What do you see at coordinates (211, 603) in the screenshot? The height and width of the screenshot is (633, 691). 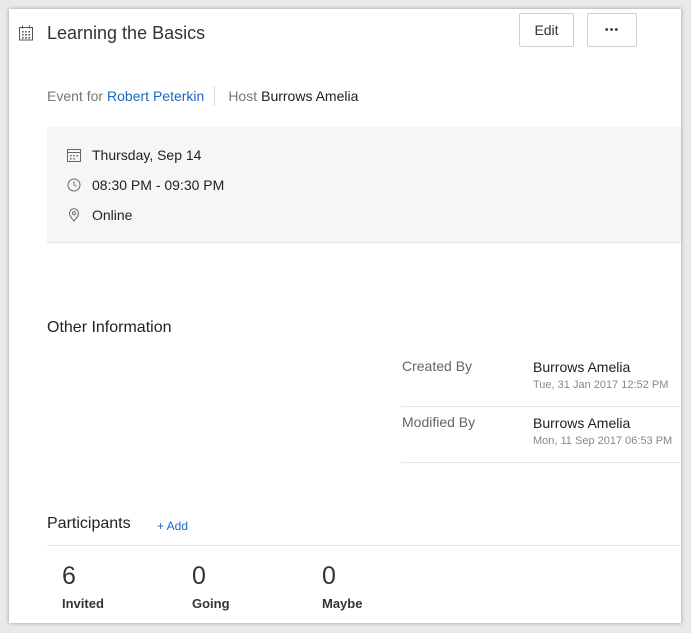 I see `going-label: Going` at bounding box center [211, 603].